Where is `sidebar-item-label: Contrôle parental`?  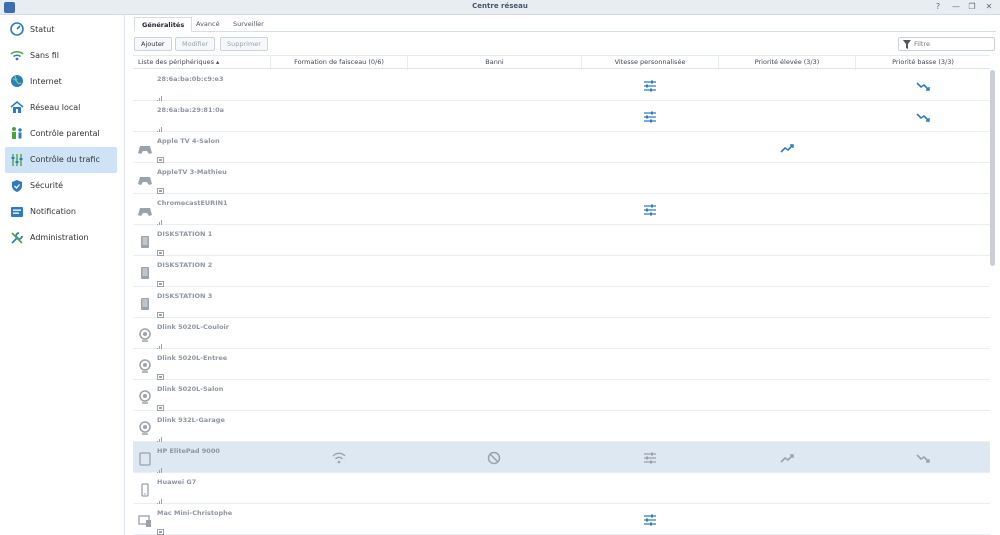 sidebar-item-label: Contrôle parental is located at coordinates (65, 133).